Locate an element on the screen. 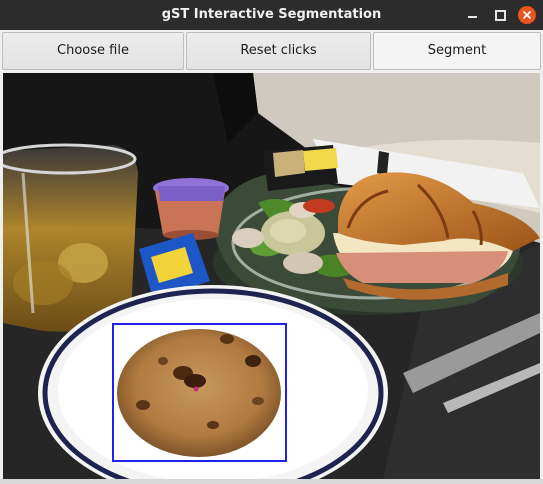 The width and height of the screenshot is (543, 484). reset-clicks-button: Reset clicks is located at coordinates (278, 51).